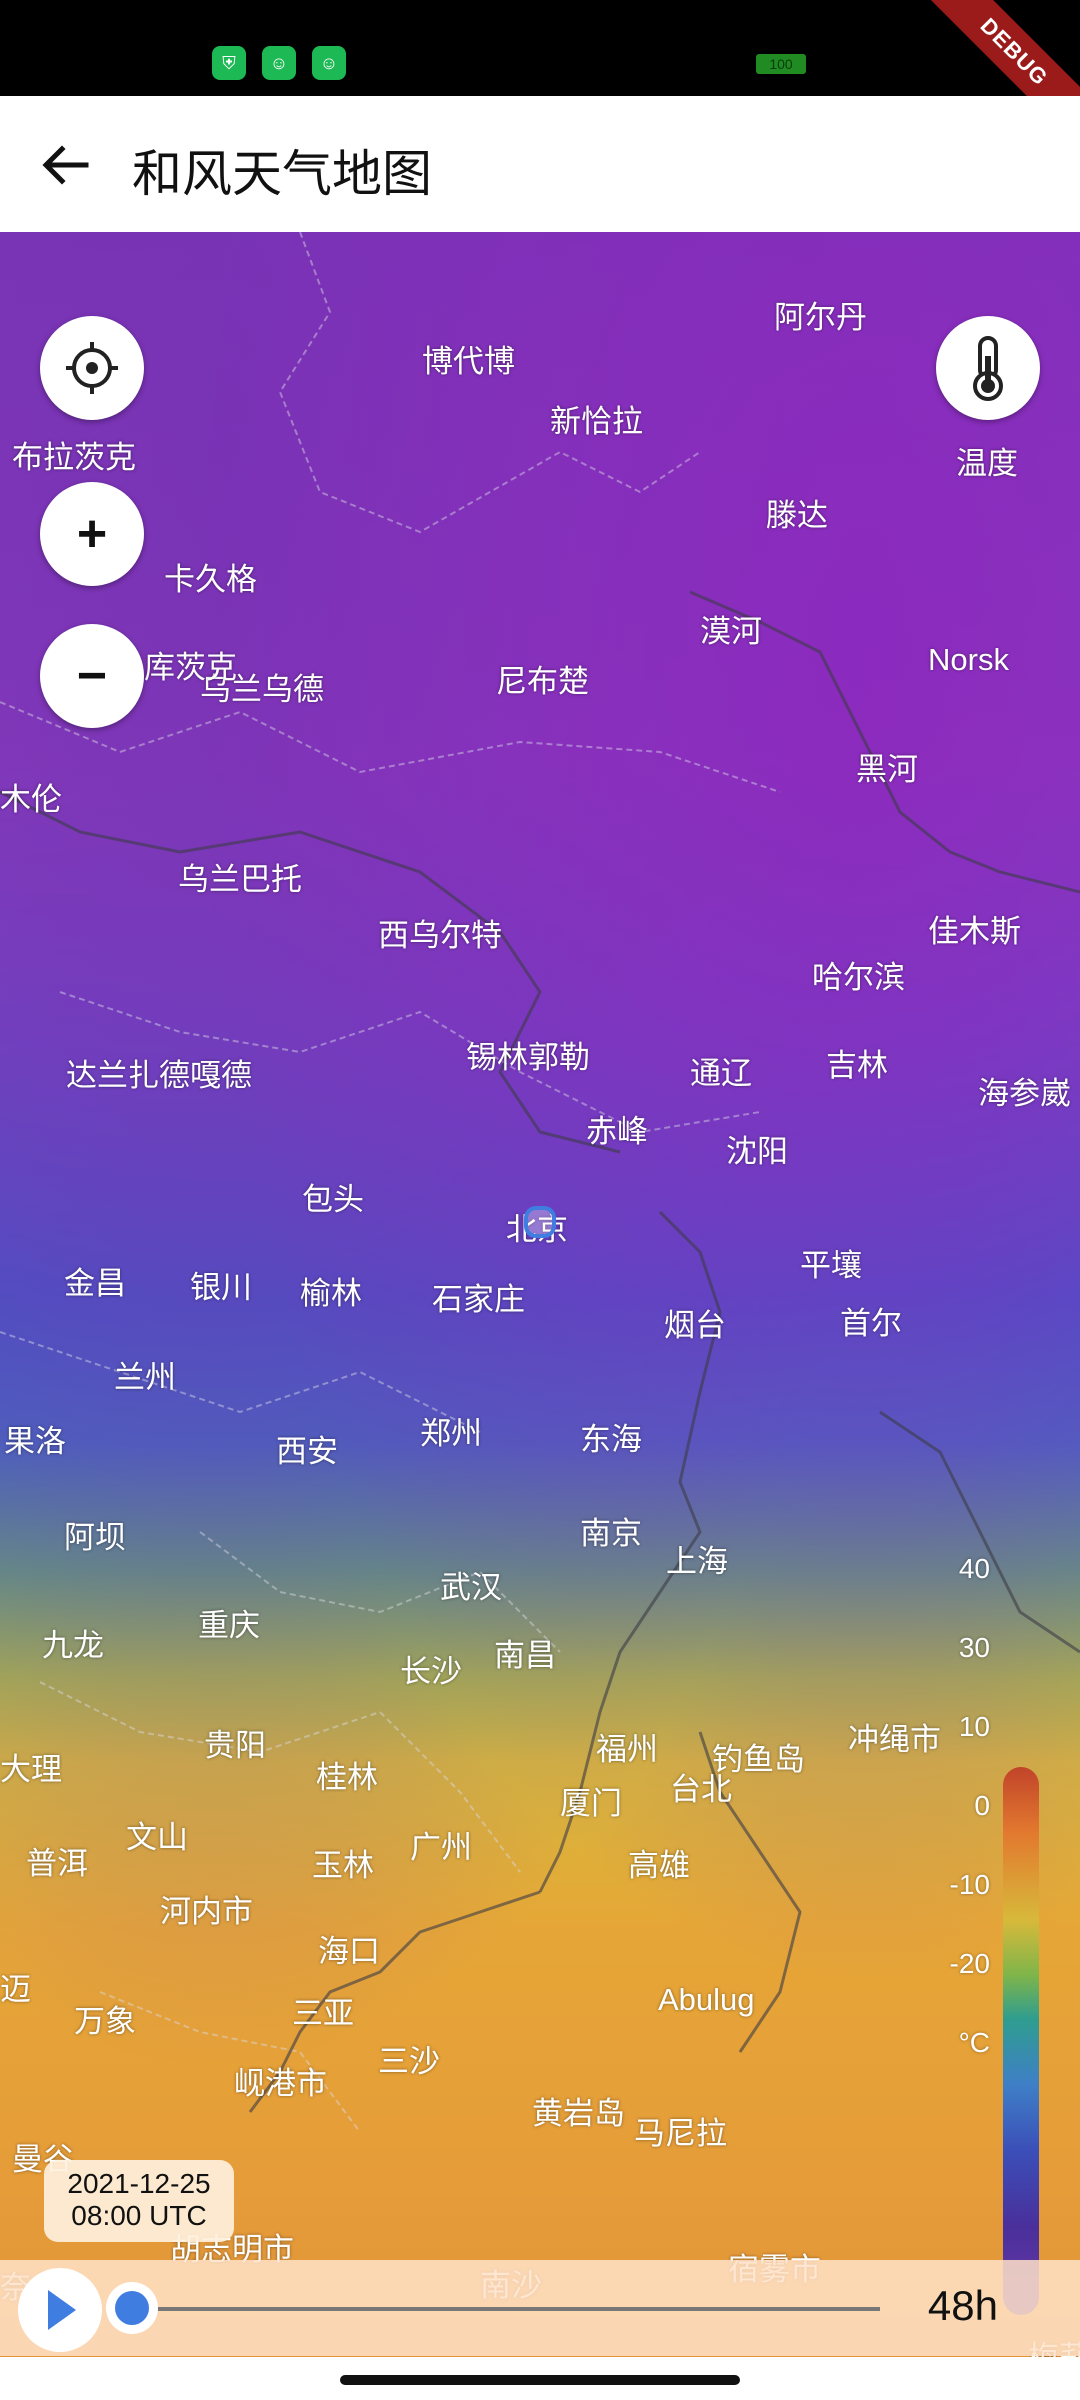  Describe the element at coordinates (831, 1265) in the screenshot. I see `map-label: 平壤` at that location.